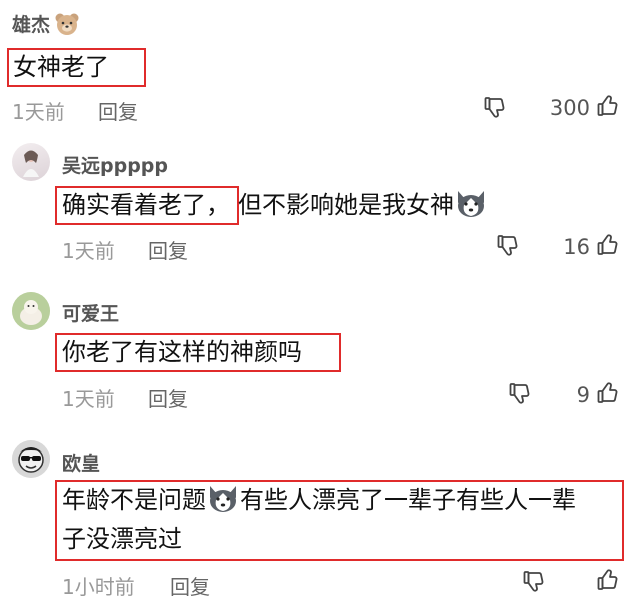 This screenshot has height=614, width=640. Describe the element at coordinates (31, 23) in the screenshot. I see `username: 雄杰` at that location.